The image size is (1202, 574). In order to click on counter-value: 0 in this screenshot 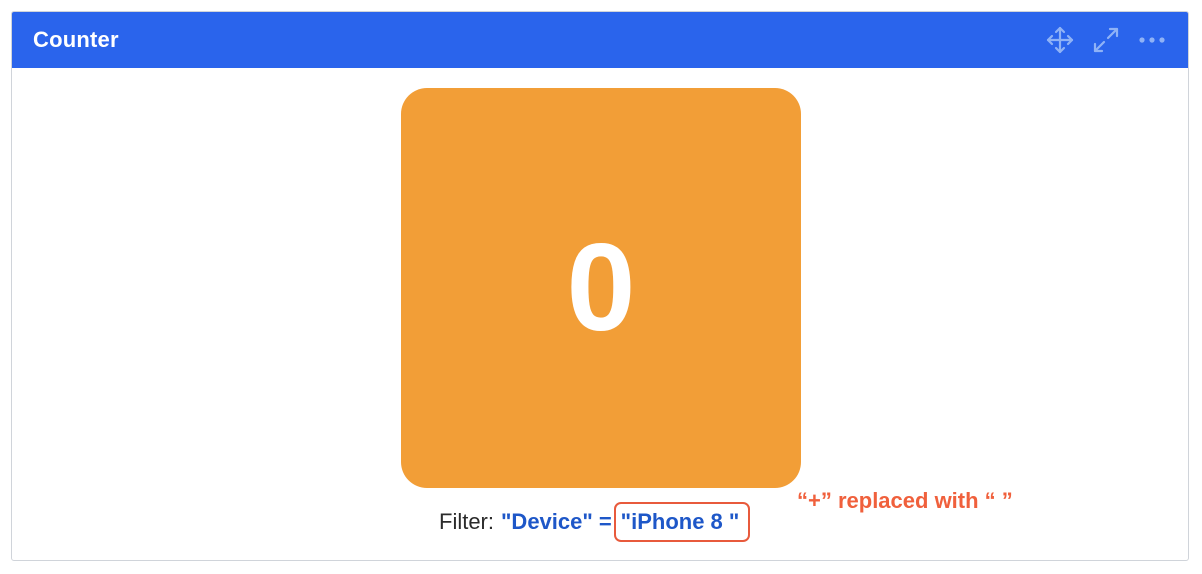, I will do `click(601, 288)`.